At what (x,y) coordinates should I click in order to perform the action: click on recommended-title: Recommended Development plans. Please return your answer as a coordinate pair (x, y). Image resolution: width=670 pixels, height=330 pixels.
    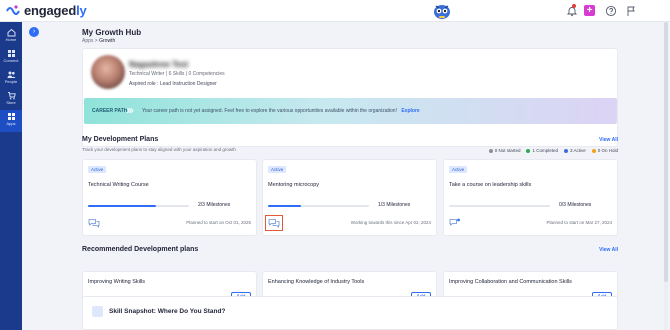
    Looking at the image, I should click on (140, 249).